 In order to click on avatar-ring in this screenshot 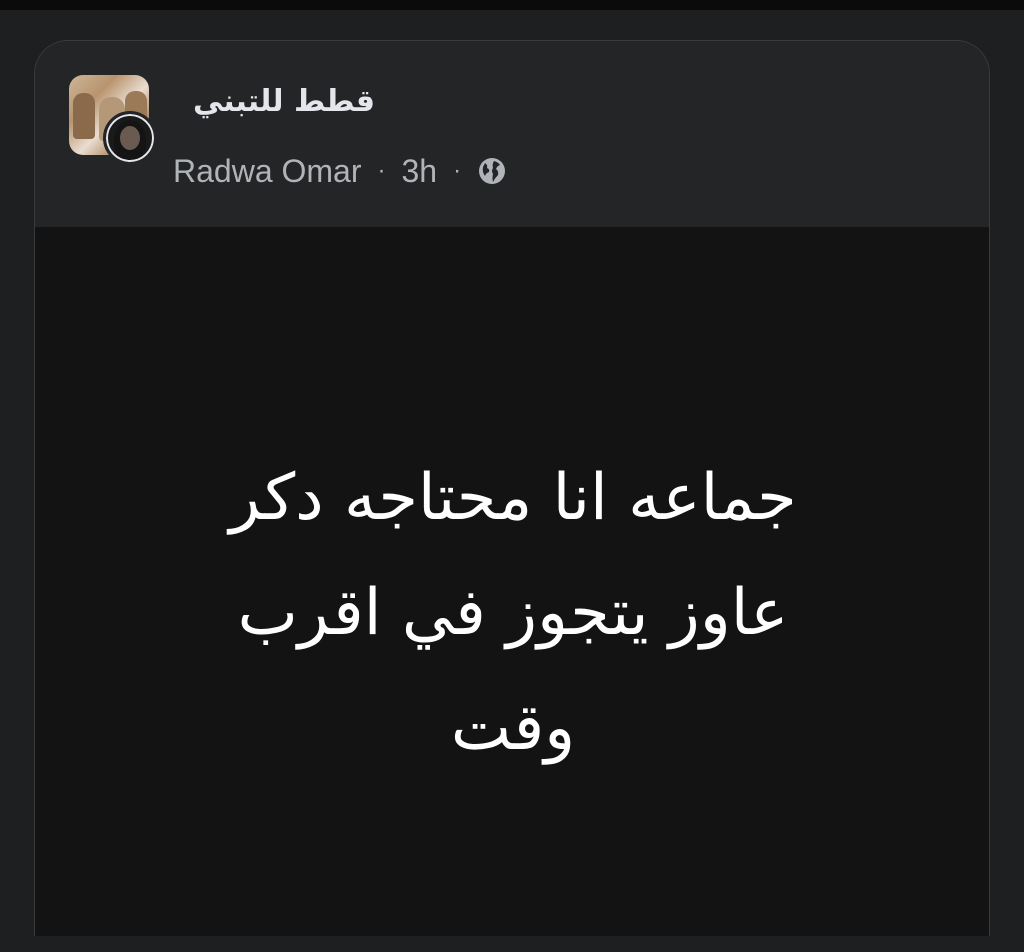, I will do `click(130, 138)`.